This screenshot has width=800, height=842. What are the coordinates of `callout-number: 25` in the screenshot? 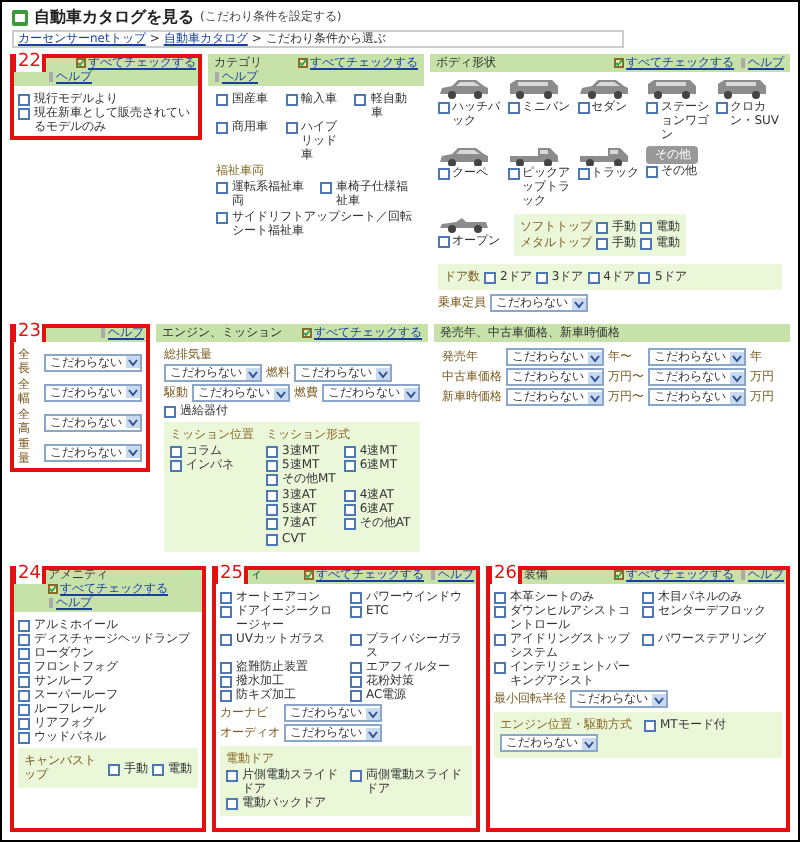 It's located at (231, 575).